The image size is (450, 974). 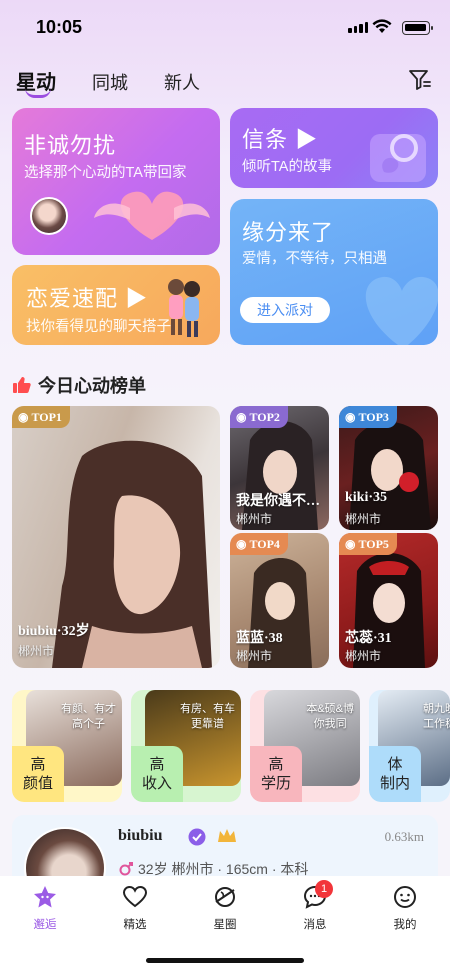 What do you see at coordinates (184, 308) in the screenshot?
I see `couple-illustration-icon` at bounding box center [184, 308].